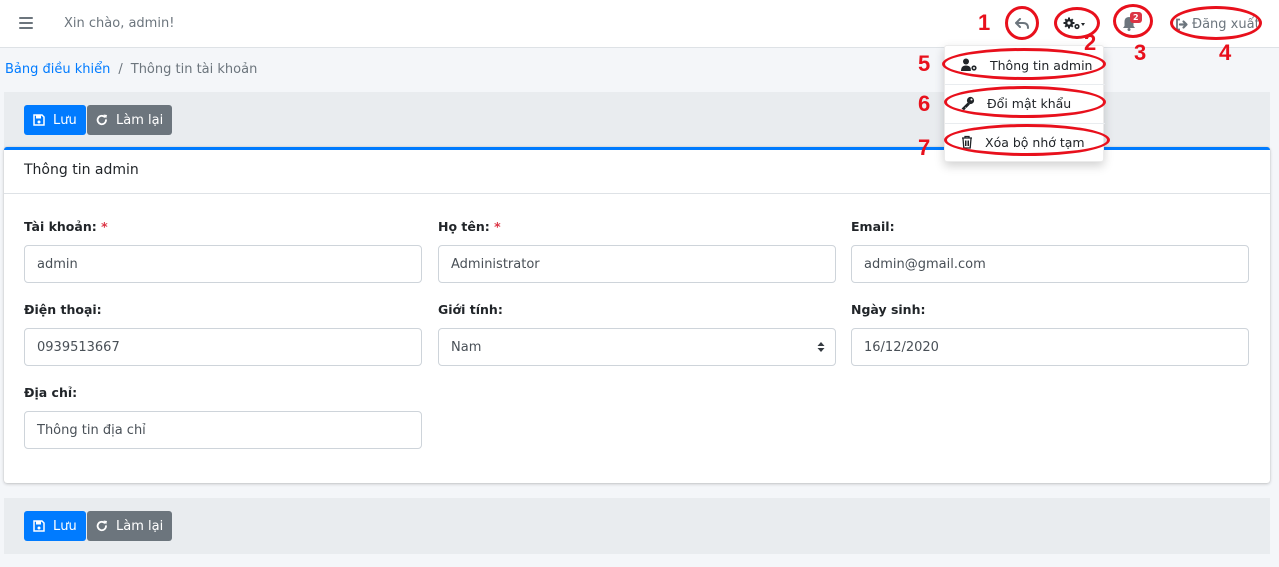  I want to click on save-button-bottom: Lưu, so click(55, 526).